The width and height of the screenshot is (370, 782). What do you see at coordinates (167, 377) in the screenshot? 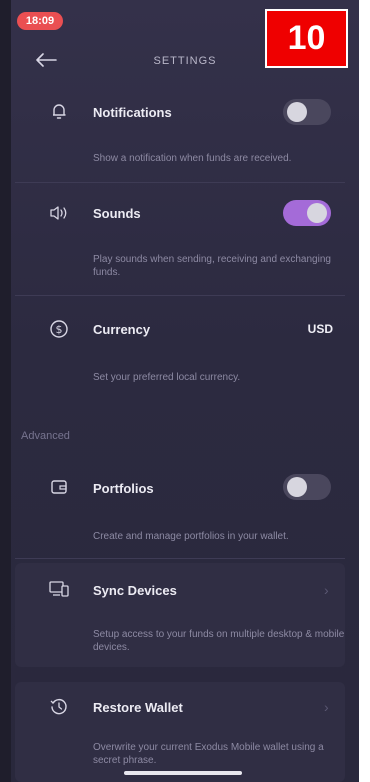
I see `currency-description: Set your preferred local currency.` at bounding box center [167, 377].